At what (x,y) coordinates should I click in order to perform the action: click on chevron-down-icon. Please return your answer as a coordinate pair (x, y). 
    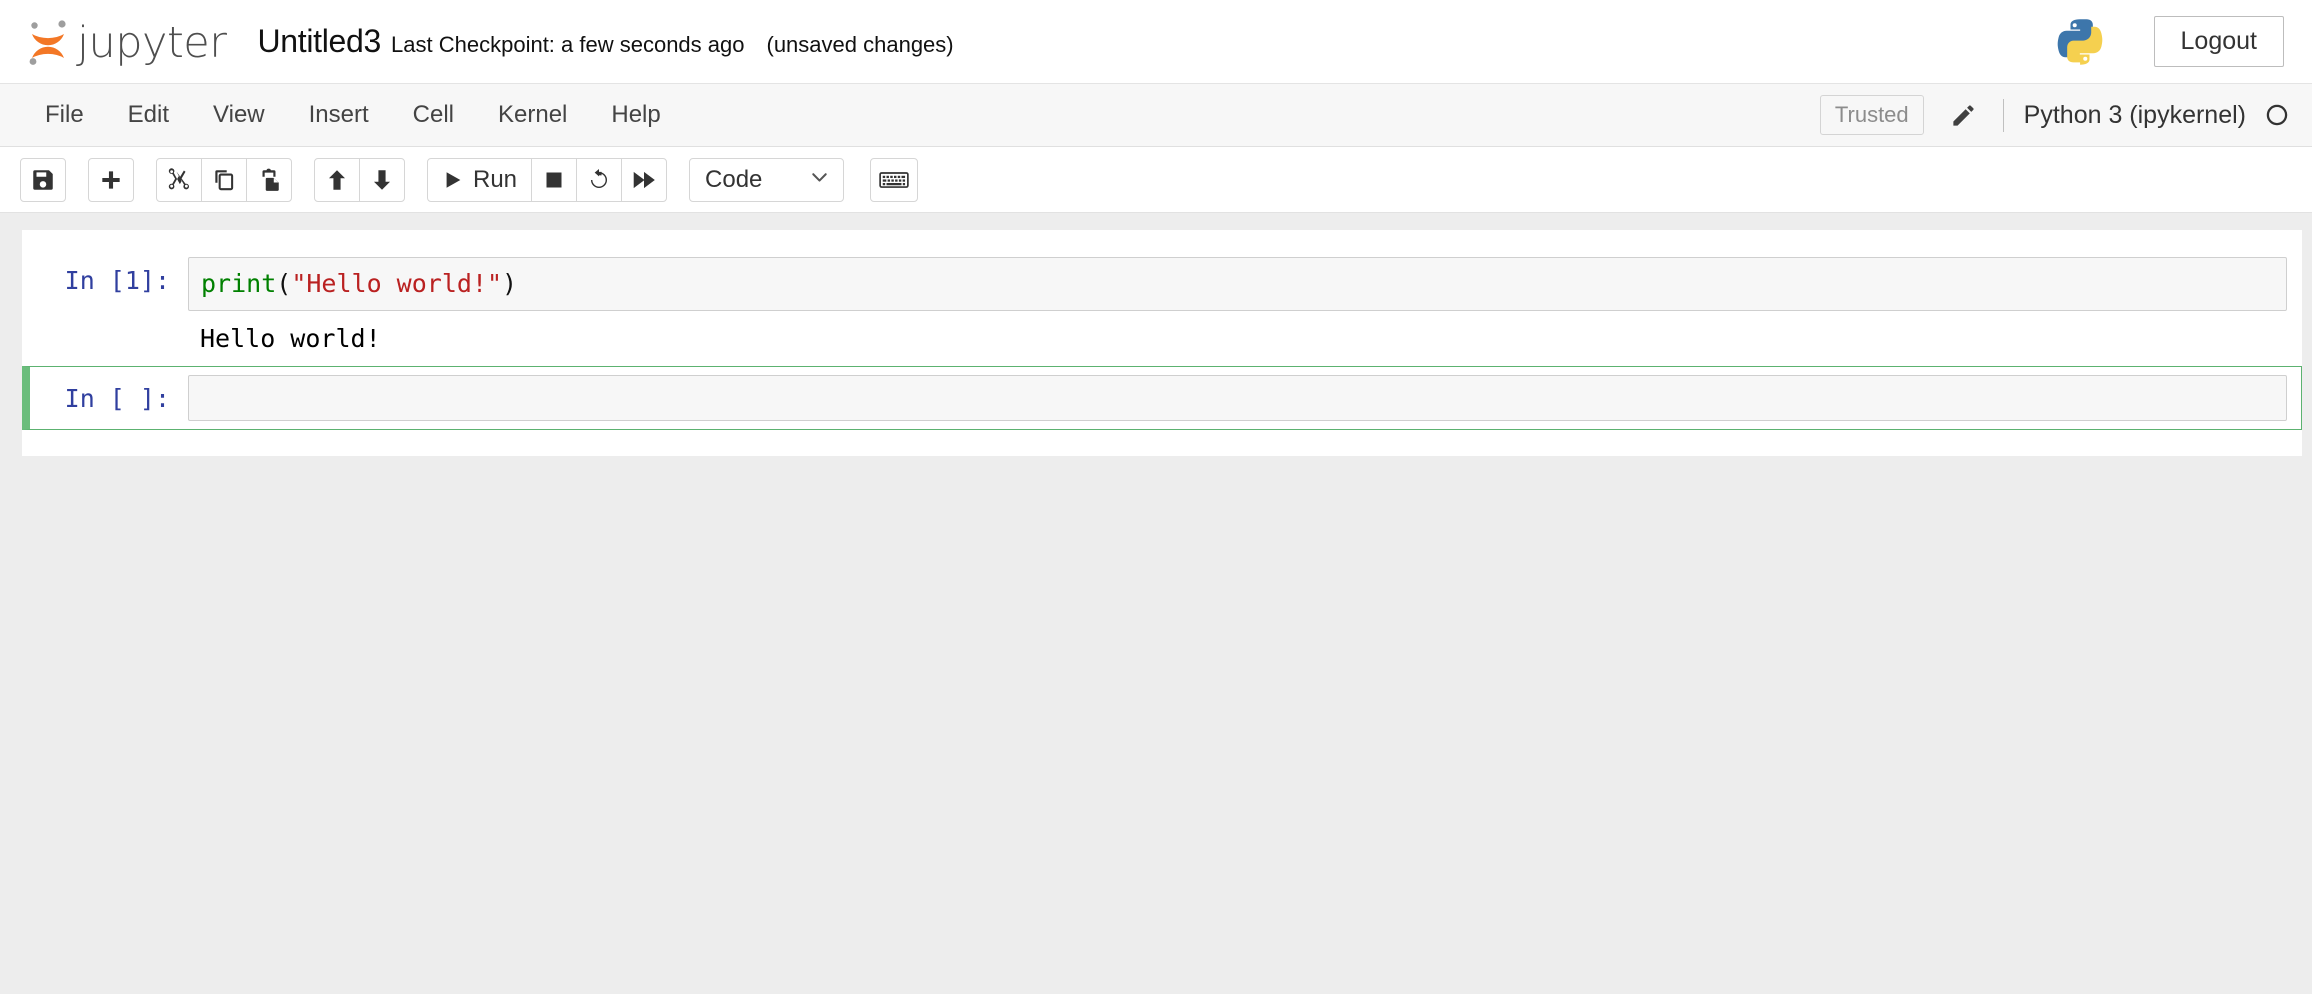
    Looking at the image, I should click on (819, 180).